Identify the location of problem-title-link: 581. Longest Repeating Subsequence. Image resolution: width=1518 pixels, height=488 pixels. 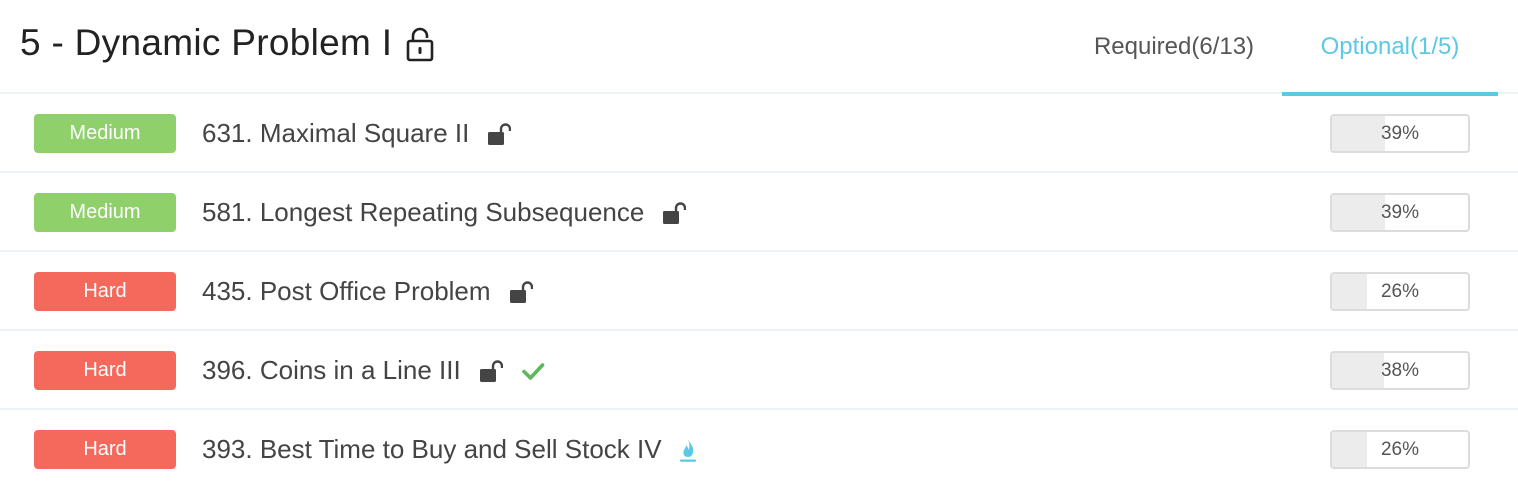
(423, 212).